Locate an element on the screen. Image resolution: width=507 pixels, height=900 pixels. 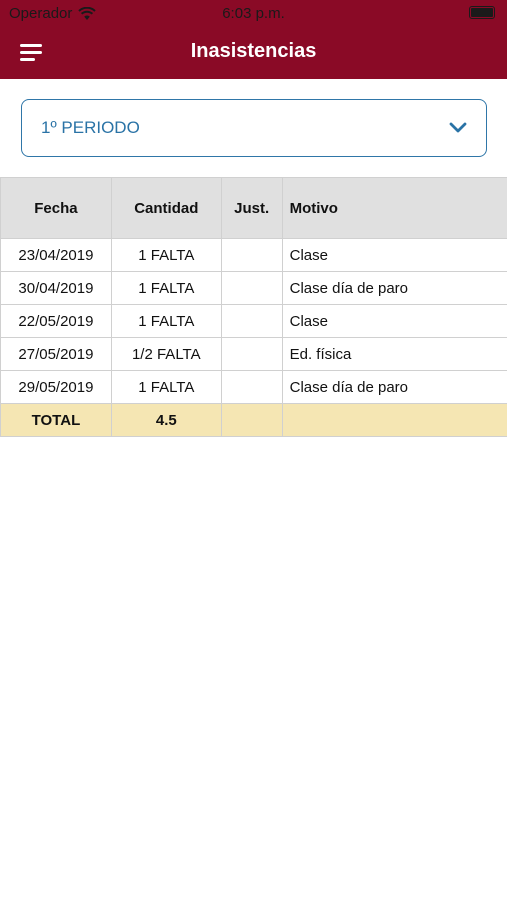
battery-level is located at coordinates (482, 12).